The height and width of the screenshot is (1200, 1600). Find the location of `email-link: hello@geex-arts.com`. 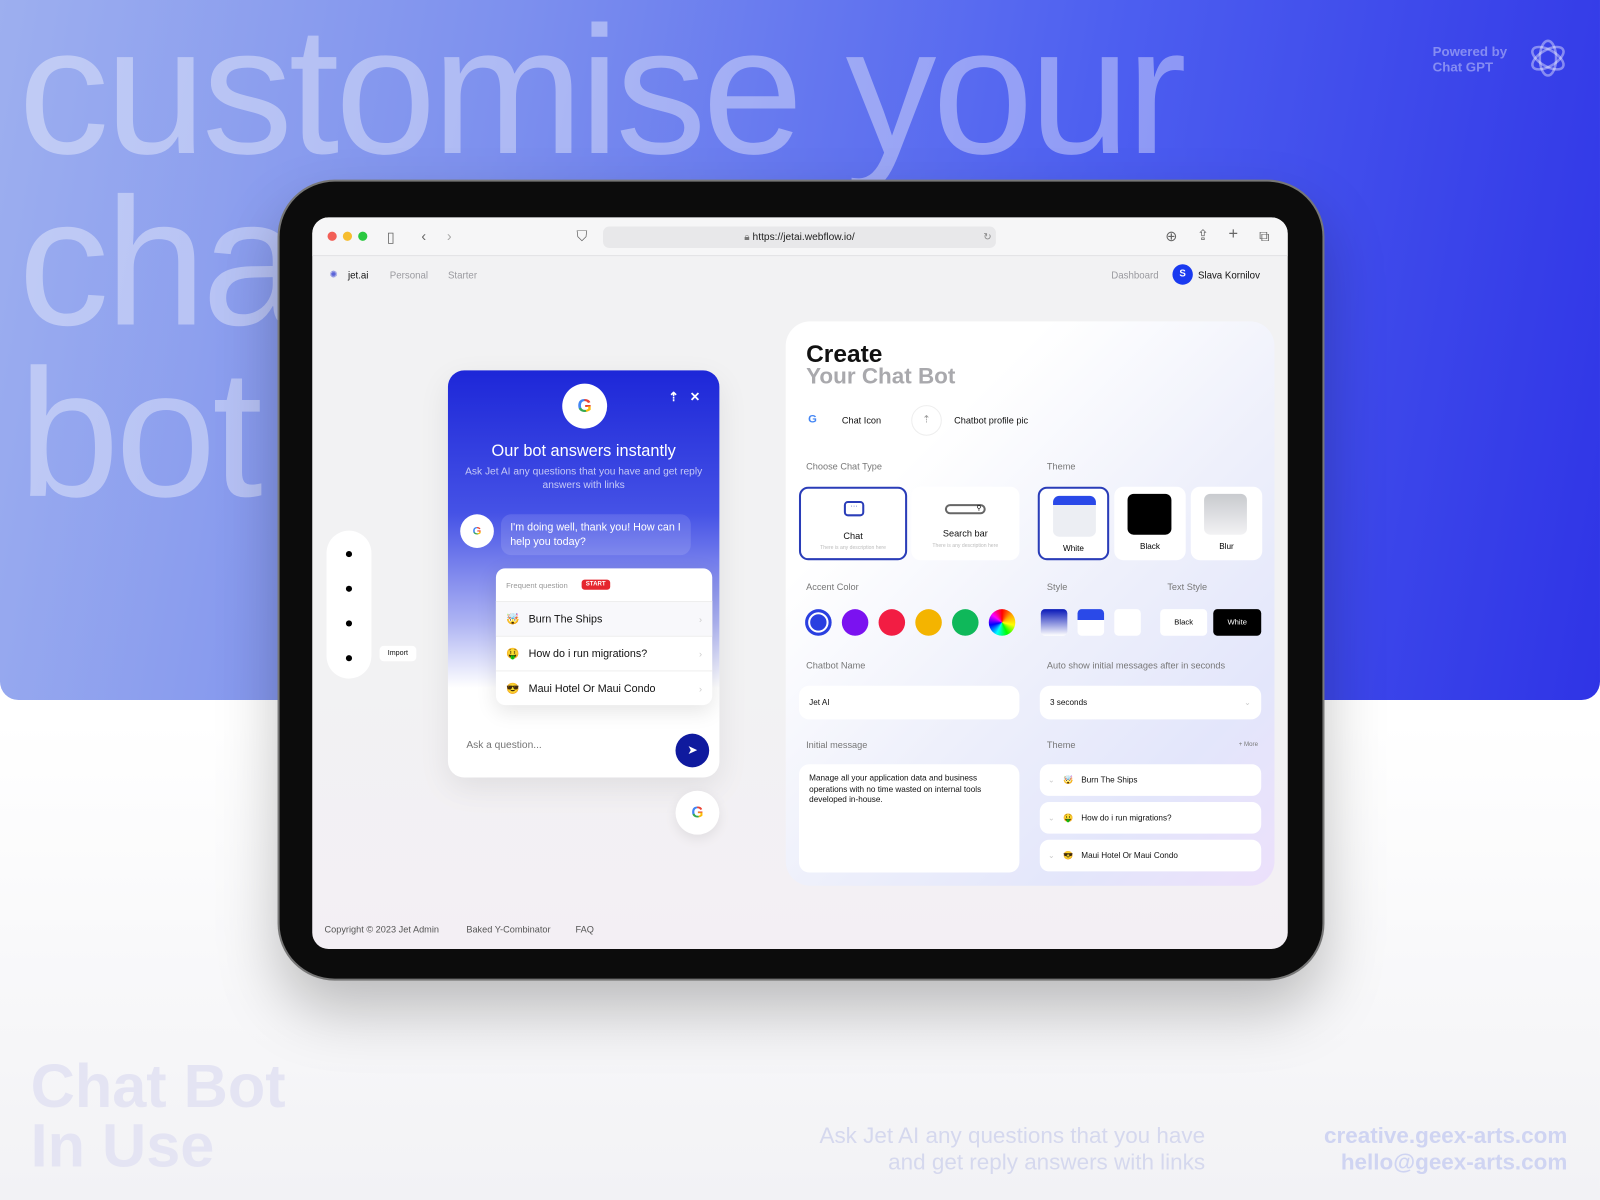

email-link: hello@geex-arts.com is located at coordinates (1445, 1162).